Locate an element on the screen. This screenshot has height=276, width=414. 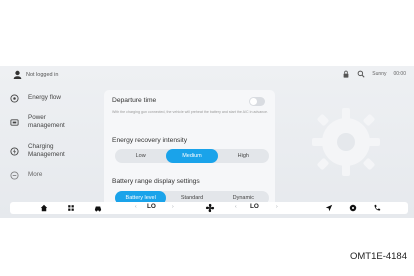
status-indicators: Sunny 00:00 is located at coordinates (374, 74).